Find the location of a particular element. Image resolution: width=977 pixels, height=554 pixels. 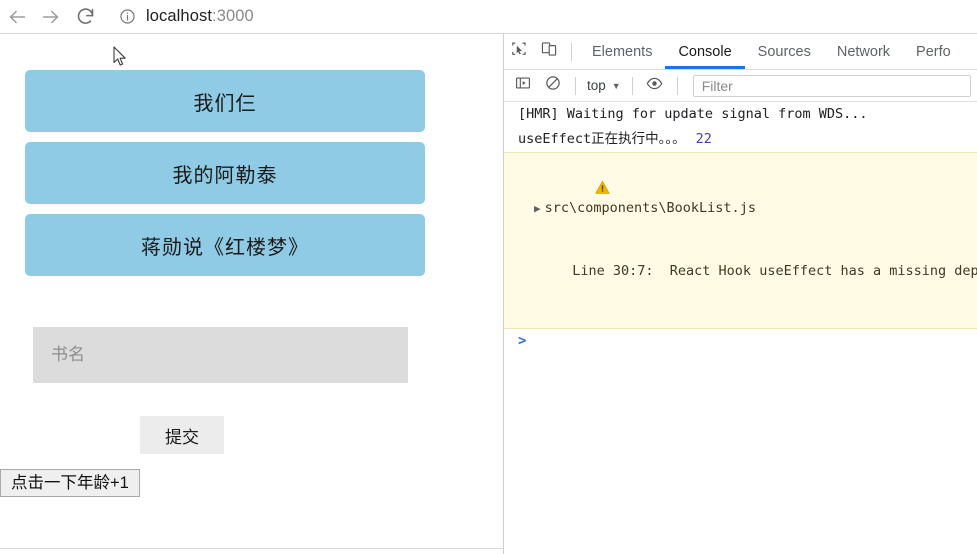

url-text: localhost:3000 is located at coordinates (200, 16).